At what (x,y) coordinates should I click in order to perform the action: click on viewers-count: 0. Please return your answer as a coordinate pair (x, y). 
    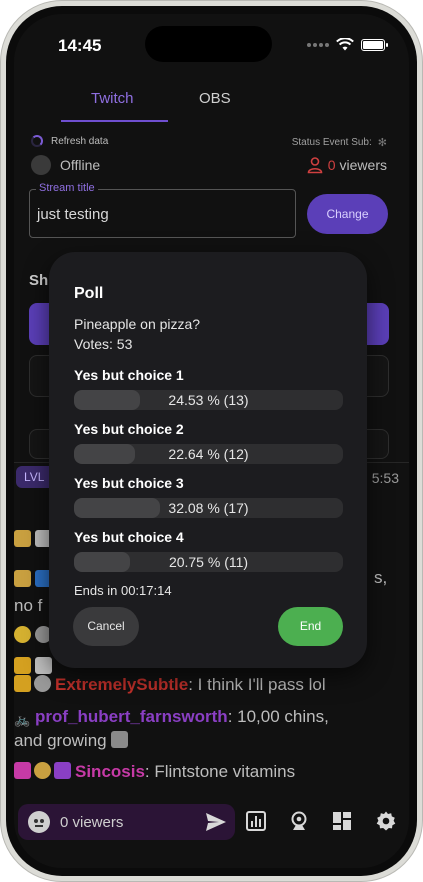
    Looking at the image, I should click on (331, 165).